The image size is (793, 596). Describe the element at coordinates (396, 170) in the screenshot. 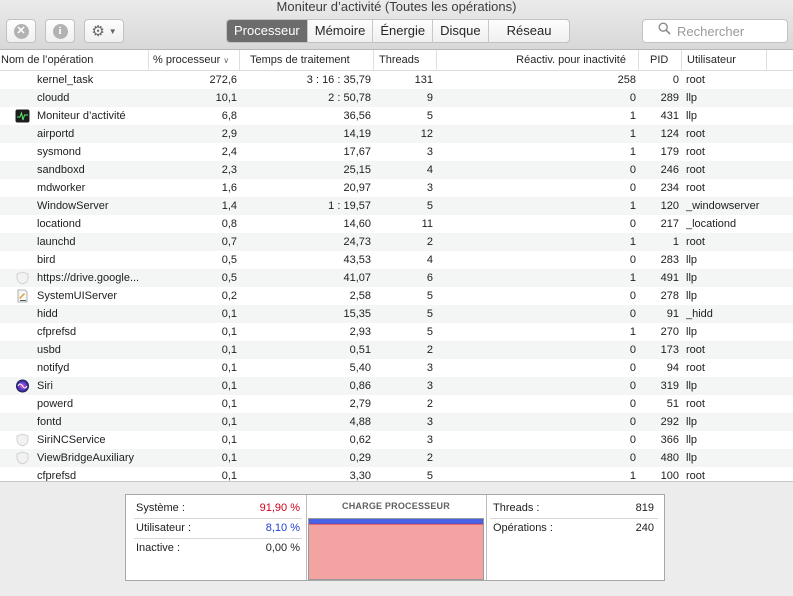

I see `table-row: sandboxd 2,3 25,15 4 0 246 root` at that location.